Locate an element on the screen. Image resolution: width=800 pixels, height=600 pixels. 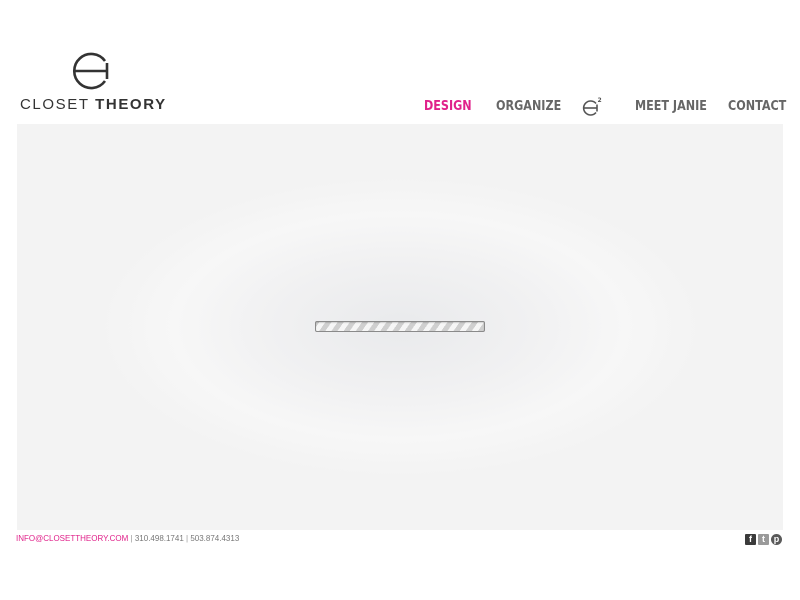
twitter-icon: t is located at coordinates (763, 539).